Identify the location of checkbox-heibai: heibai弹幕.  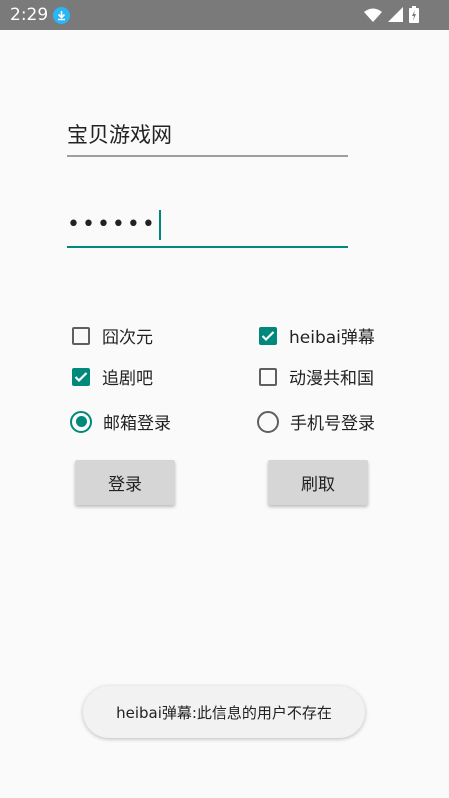
(317, 335).